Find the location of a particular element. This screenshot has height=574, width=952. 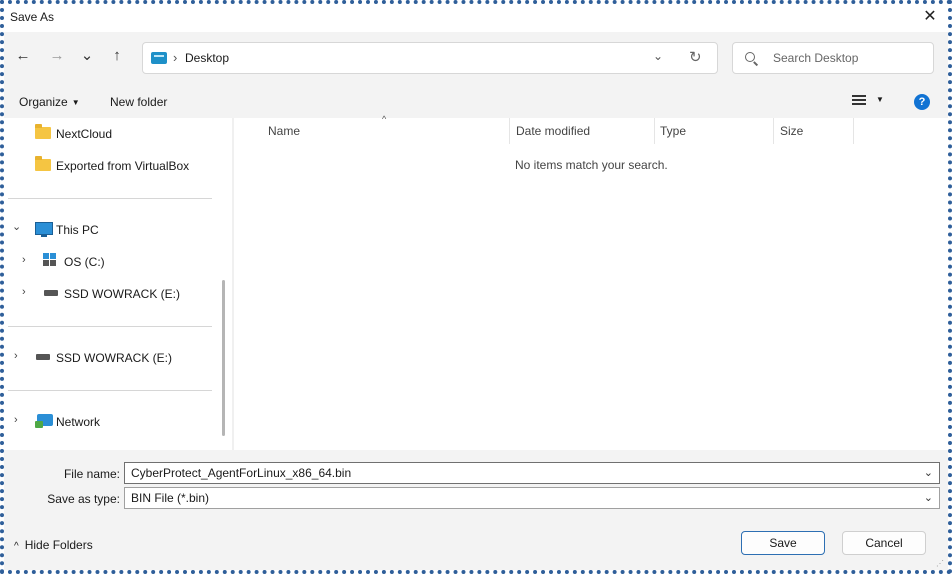

chevron-up-icon: ^ is located at coordinates (16, 546).